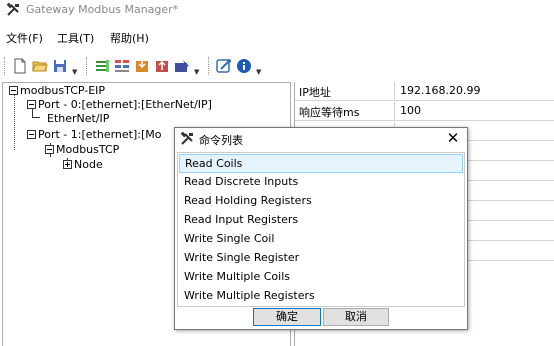 Image resolution: width=554 pixels, height=346 pixels. Describe the element at coordinates (102, 66) in the screenshot. I see `add-port-icon` at that location.